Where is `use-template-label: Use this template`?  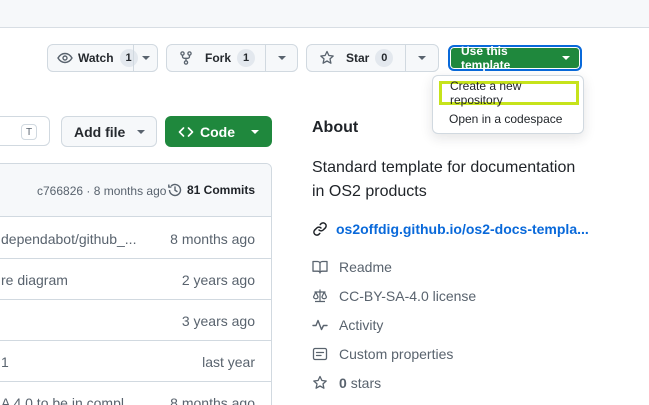
use-template-label: Use this template is located at coordinates (486, 58).